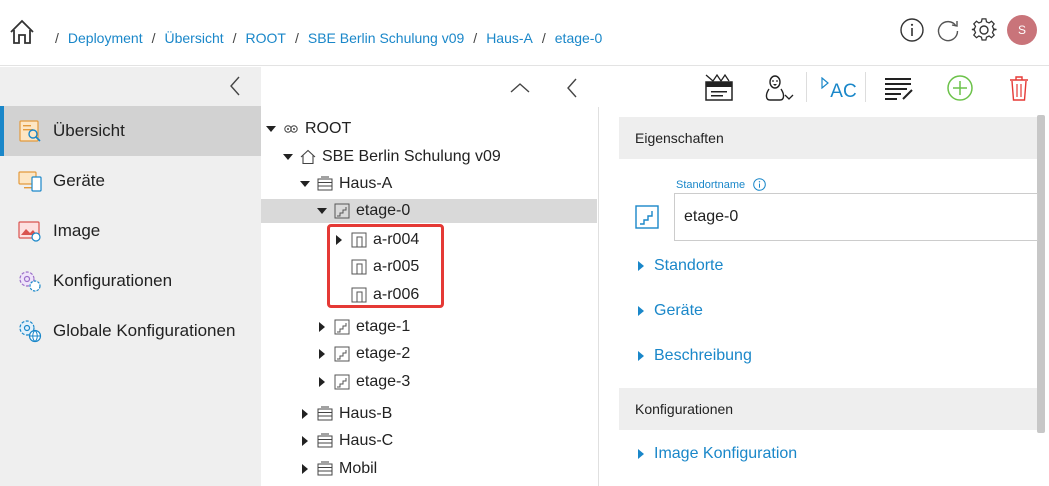 The image size is (1049, 486). I want to click on linux-icon, so click(778, 88).